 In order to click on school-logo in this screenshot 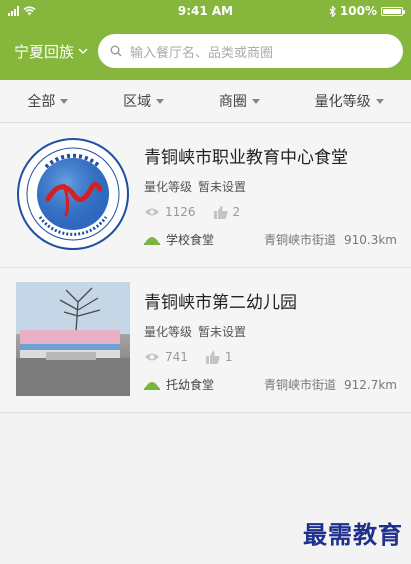, I will do `click(73, 194)`.